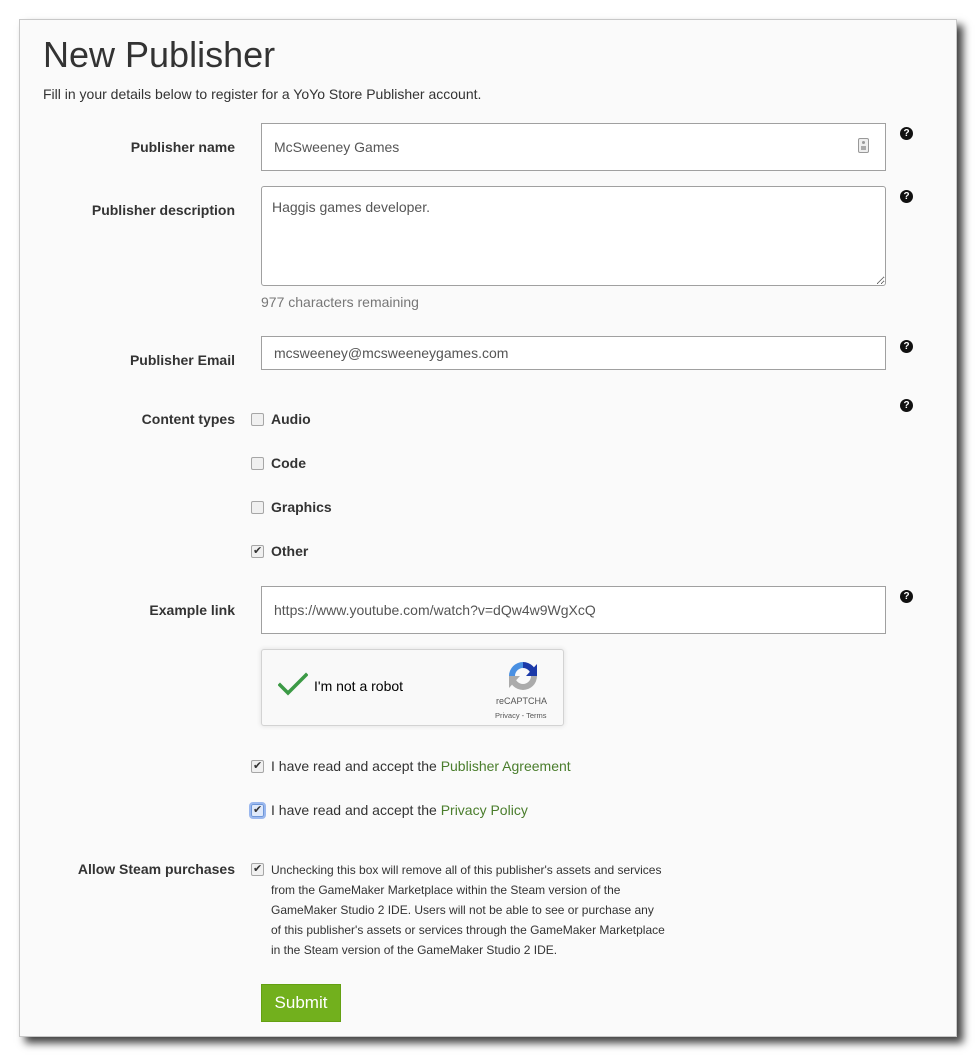 The image size is (977, 1057). I want to click on publisher-name-input, so click(573, 147).